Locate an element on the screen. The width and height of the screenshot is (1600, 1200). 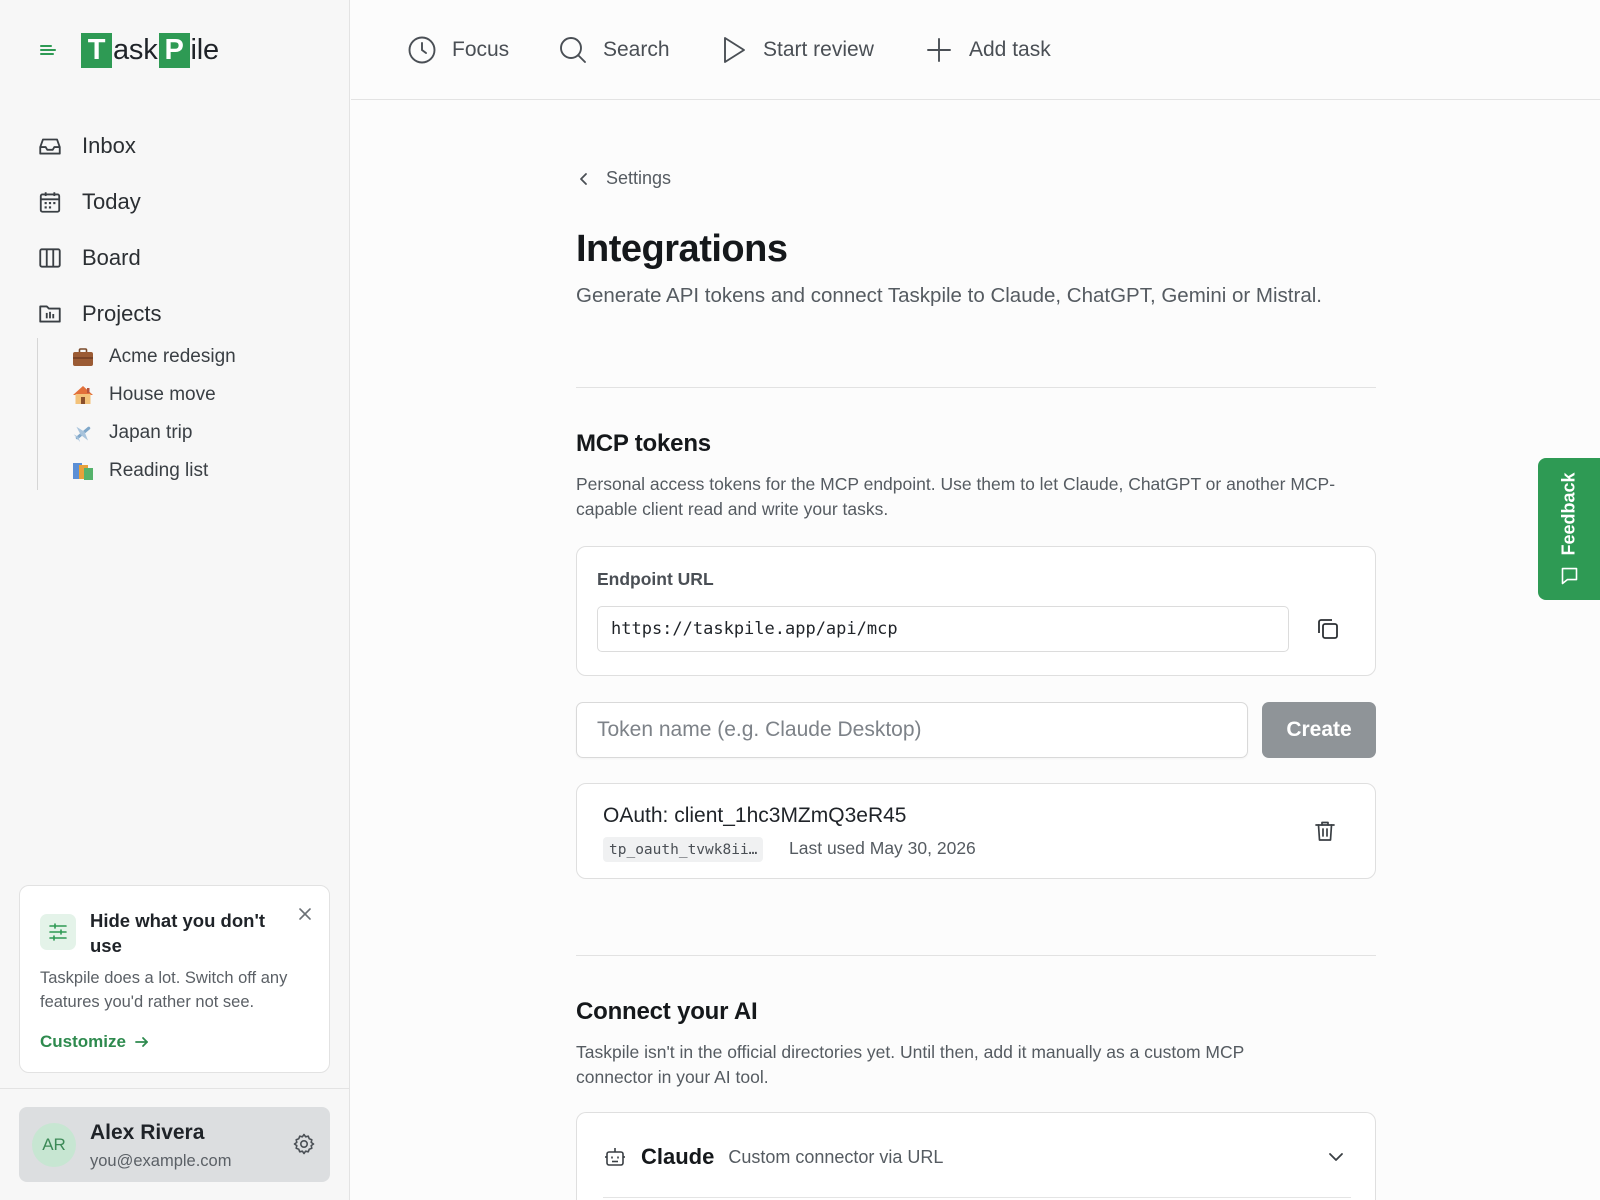
logo-row: Task Pile is located at coordinates (128, 50).